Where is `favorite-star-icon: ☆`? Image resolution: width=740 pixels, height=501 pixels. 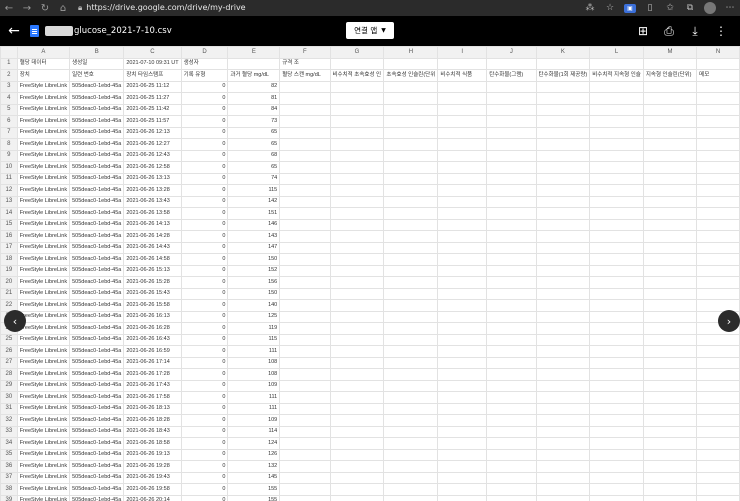
favorite-star-icon: ☆ is located at coordinates (610, 8).